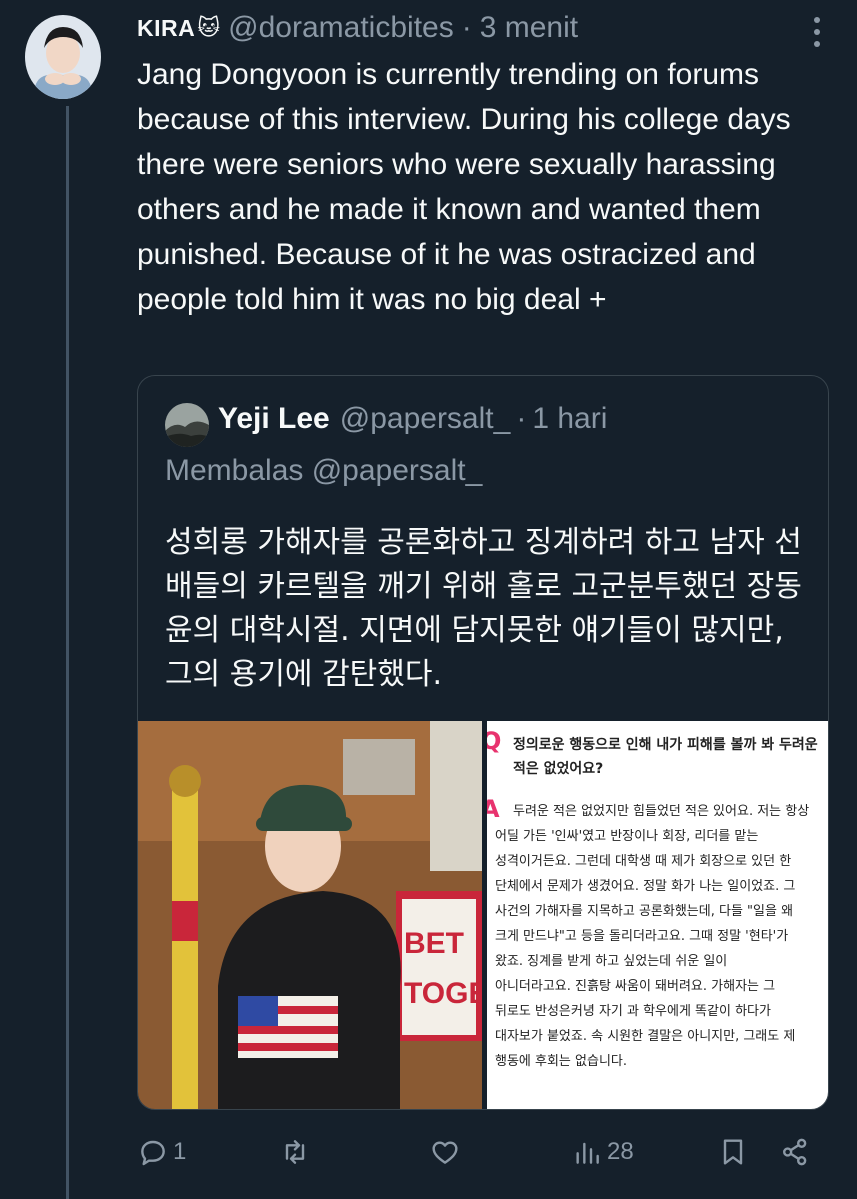 This screenshot has width=857, height=1199. What do you see at coordinates (341, 28) in the screenshot?
I see `handle: @doramaticbites` at bounding box center [341, 28].